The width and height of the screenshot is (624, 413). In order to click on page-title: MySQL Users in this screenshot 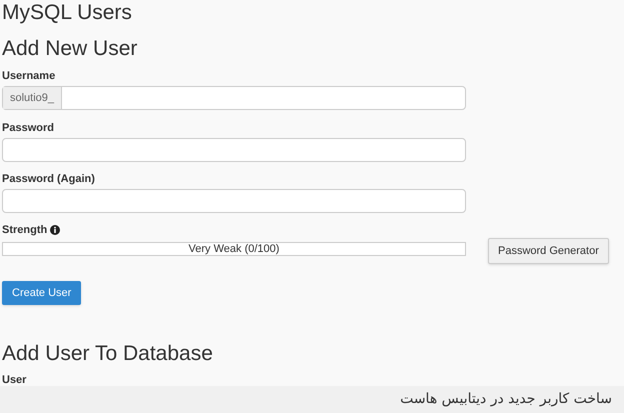, I will do `click(67, 13)`.